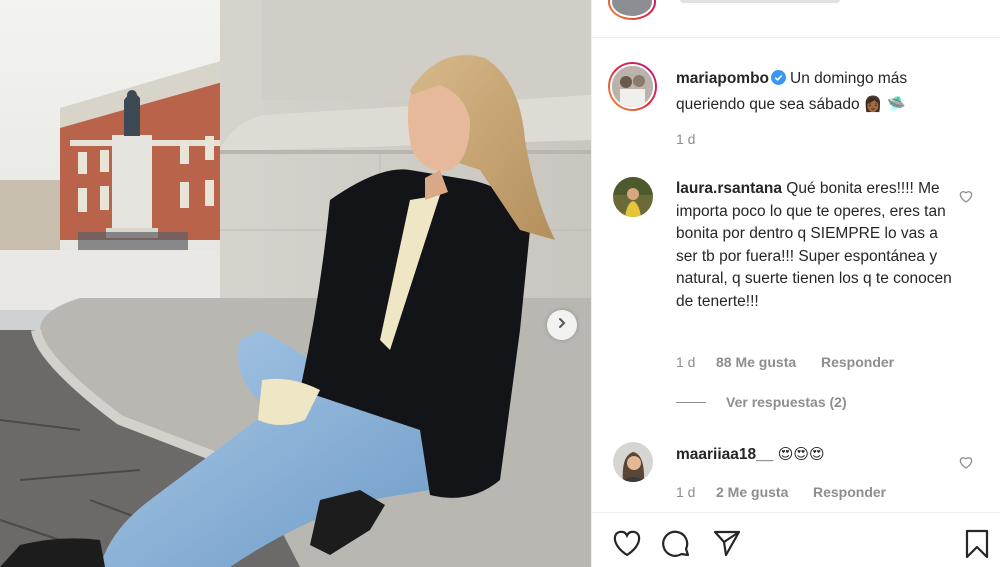  Describe the element at coordinates (977, 546) in the screenshot. I see `bookmark-icon` at that location.